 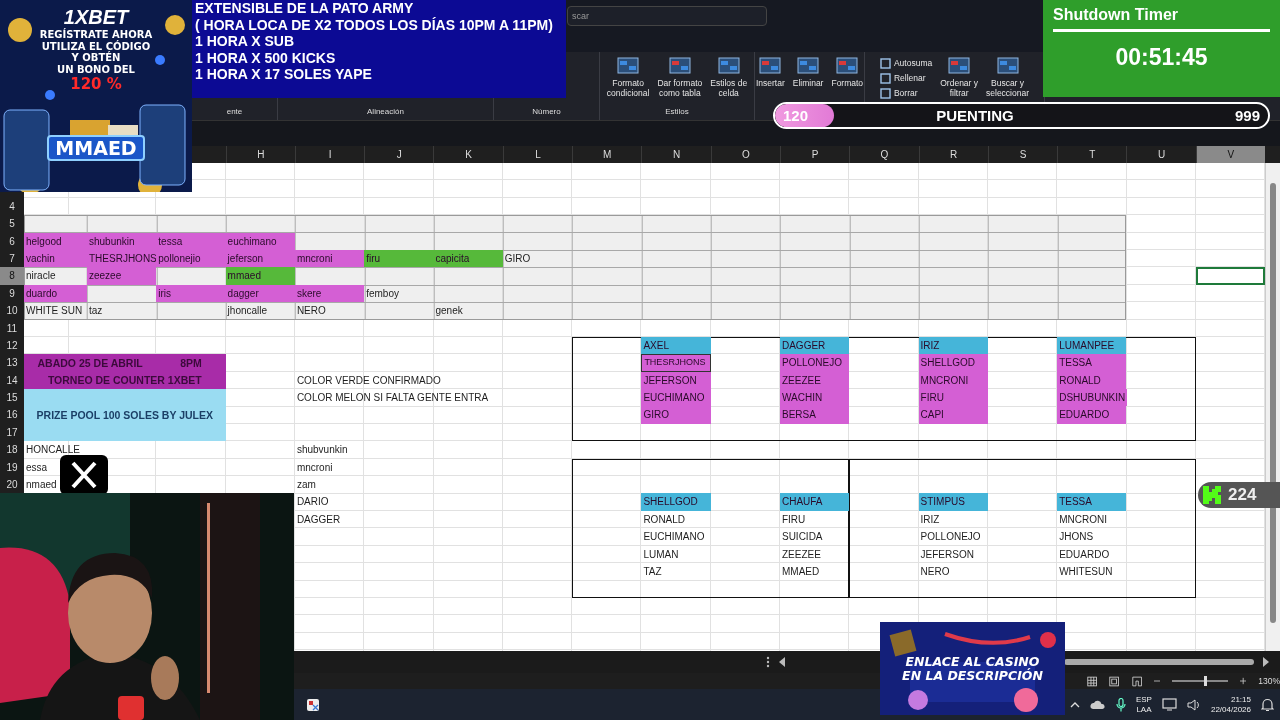 What do you see at coordinates (1169, 704) in the screenshot?
I see `monitor-icon` at bounding box center [1169, 704].